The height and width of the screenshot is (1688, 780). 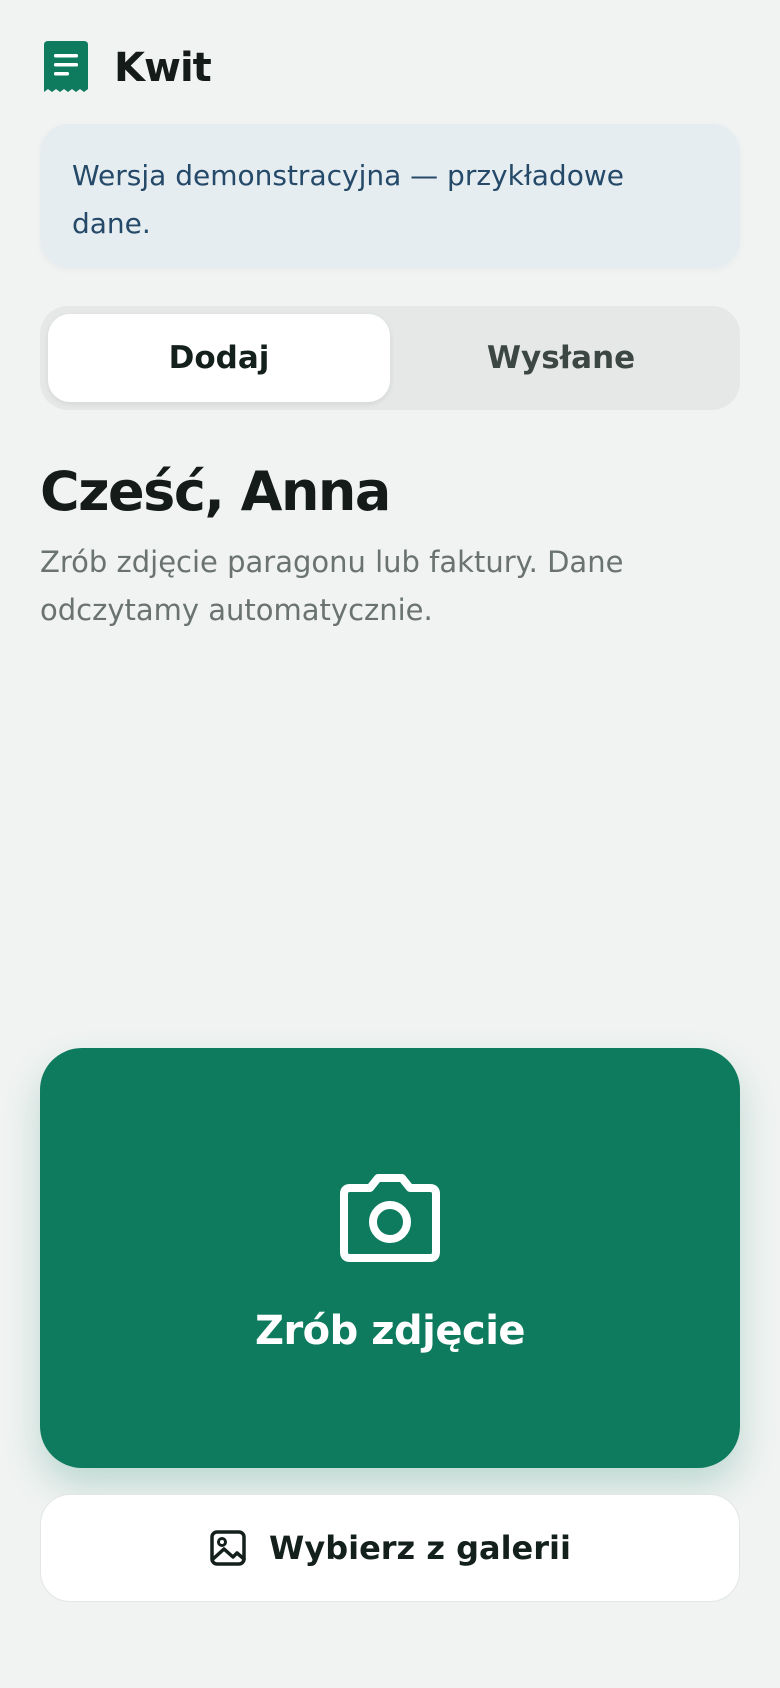 What do you see at coordinates (219, 358) in the screenshot?
I see `tab-add: Dodaj` at bounding box center [219, 358].